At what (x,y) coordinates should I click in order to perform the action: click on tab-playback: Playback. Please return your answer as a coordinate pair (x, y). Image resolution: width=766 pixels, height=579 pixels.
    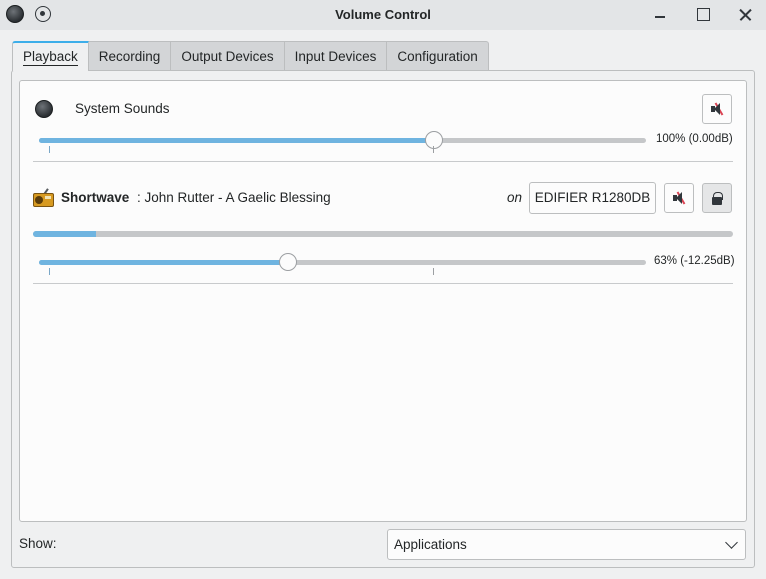
    Looking at the image, I should click on (50, 56).